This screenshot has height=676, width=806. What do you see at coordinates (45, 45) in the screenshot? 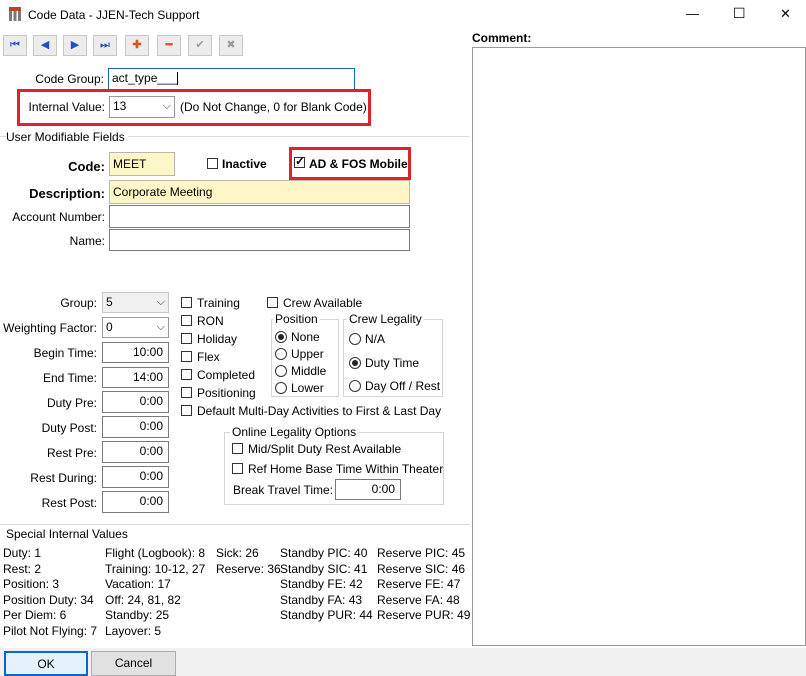
I see `prev-record-button: ◀` at bounding box center [45, 45].